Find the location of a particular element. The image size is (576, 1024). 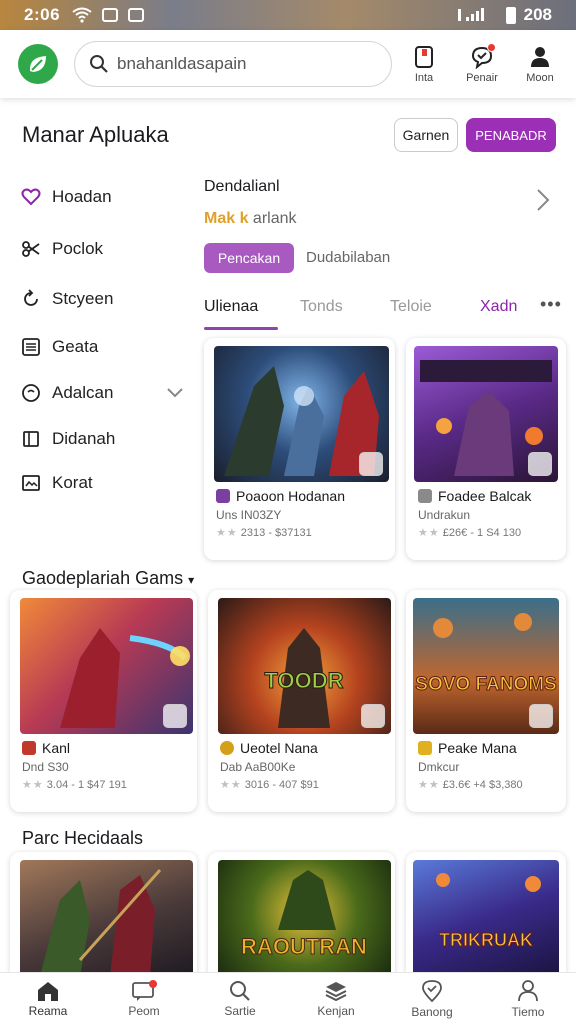

nav-label: Tiemo is located at coordinates (528, 1011).